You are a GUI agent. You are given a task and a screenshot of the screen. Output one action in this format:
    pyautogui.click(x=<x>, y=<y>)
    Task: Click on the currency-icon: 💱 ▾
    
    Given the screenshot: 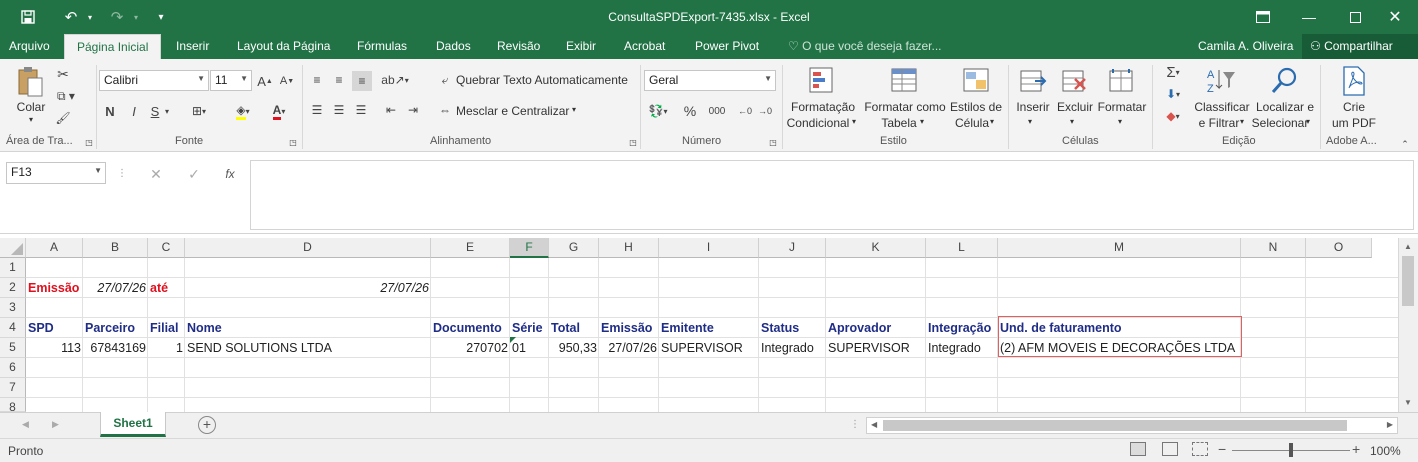 What is the action you would take?
    pyautogui.click(x=658, y=111)
    